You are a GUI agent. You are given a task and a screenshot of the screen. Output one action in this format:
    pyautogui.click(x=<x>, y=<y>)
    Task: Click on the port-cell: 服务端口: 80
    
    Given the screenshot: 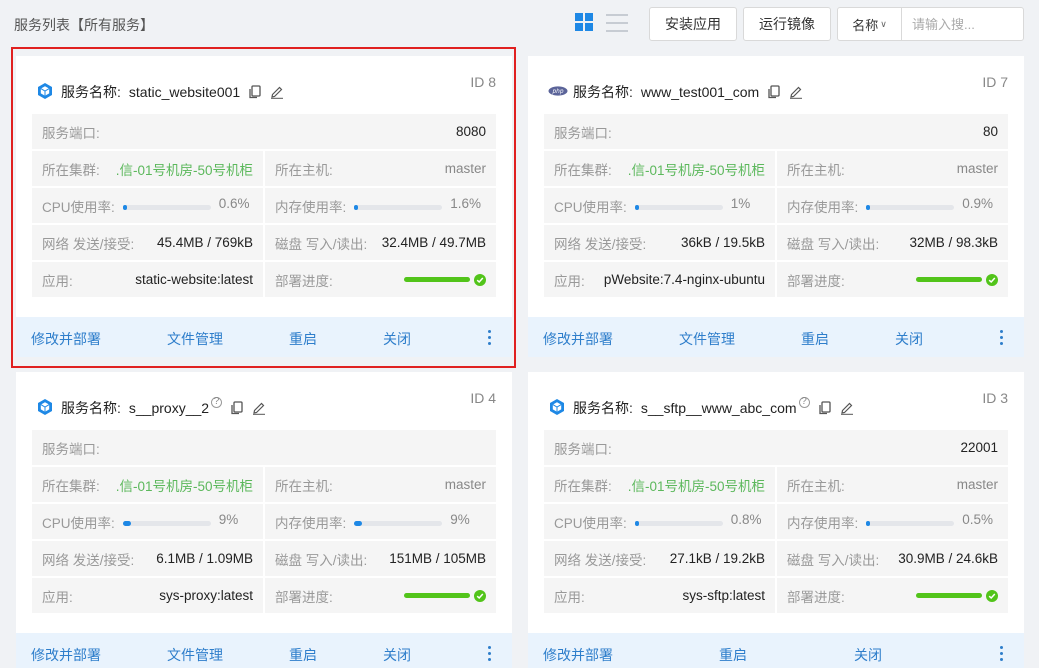 What is the action you would take?
    pyautogui.click(x=776, y=131)
    